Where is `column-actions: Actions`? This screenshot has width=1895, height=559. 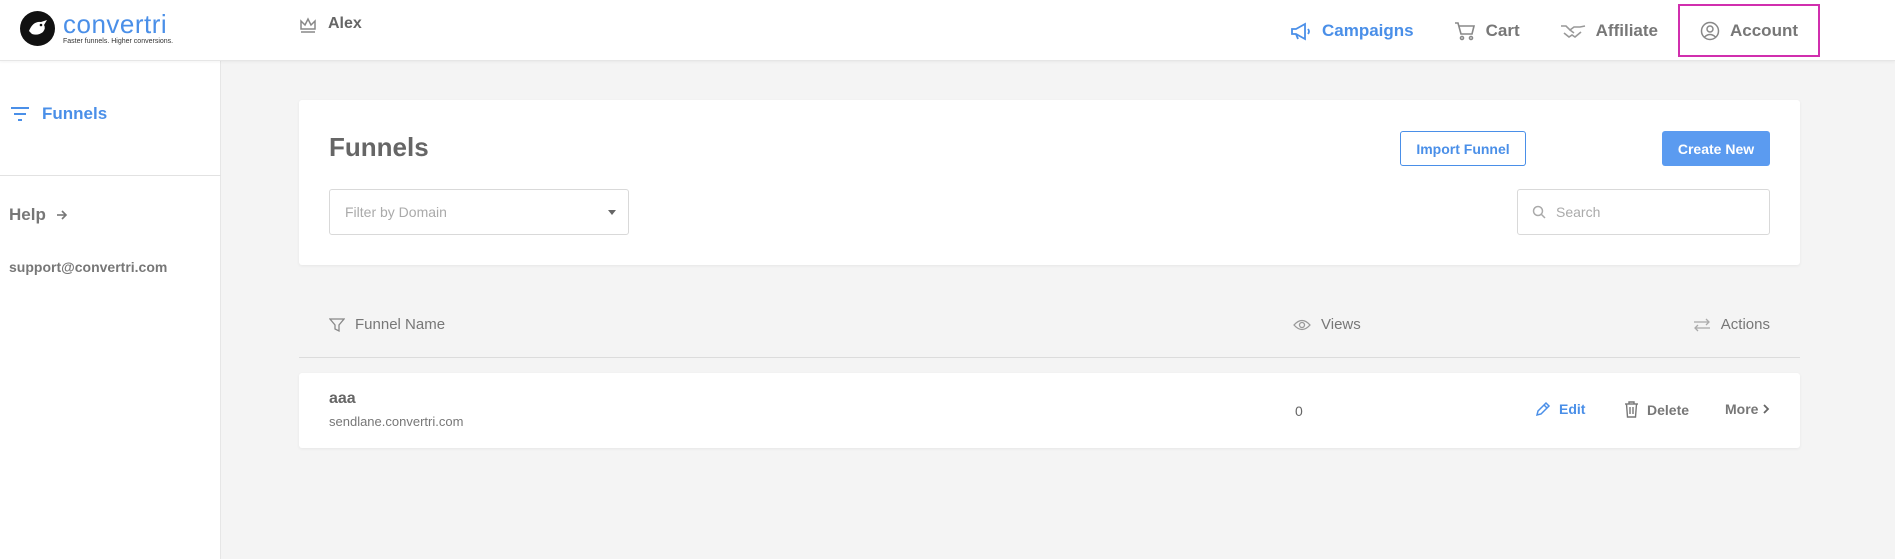
column-actions: Actions is located at coordinates (1731, 324).